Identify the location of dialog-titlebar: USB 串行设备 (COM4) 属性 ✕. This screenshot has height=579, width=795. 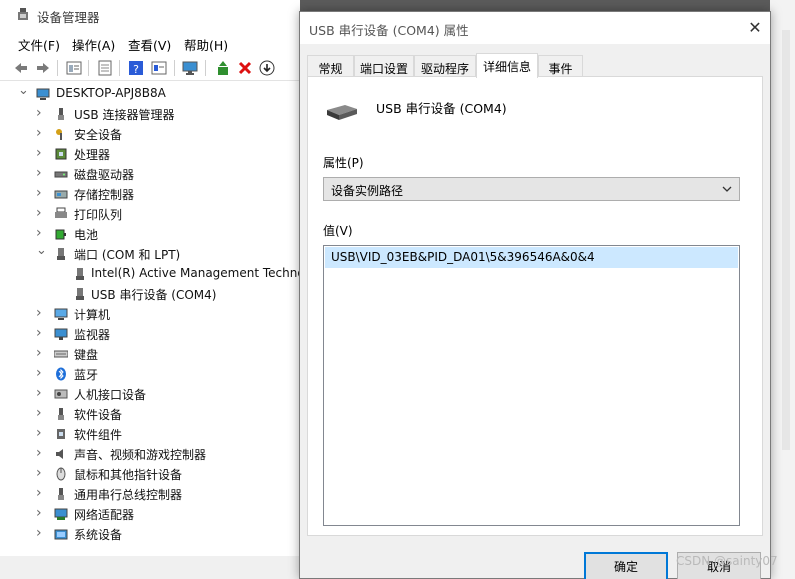
(535, 28).